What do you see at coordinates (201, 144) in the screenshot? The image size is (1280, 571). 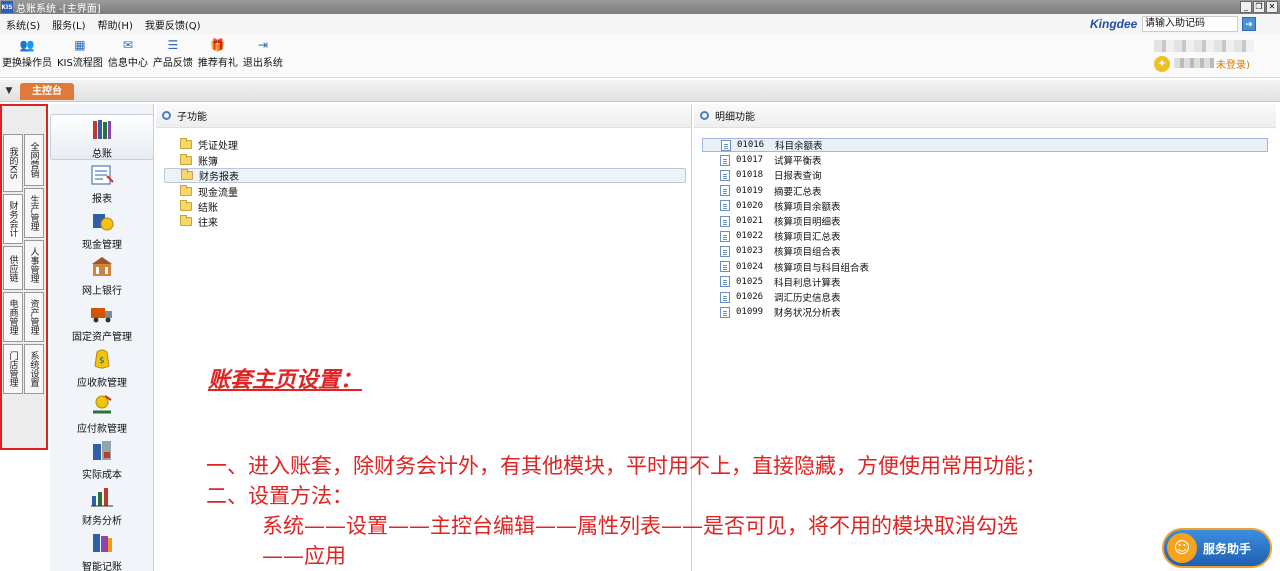 I see `folder-voucher: 凭证处理` at bounding box center [201, 144].